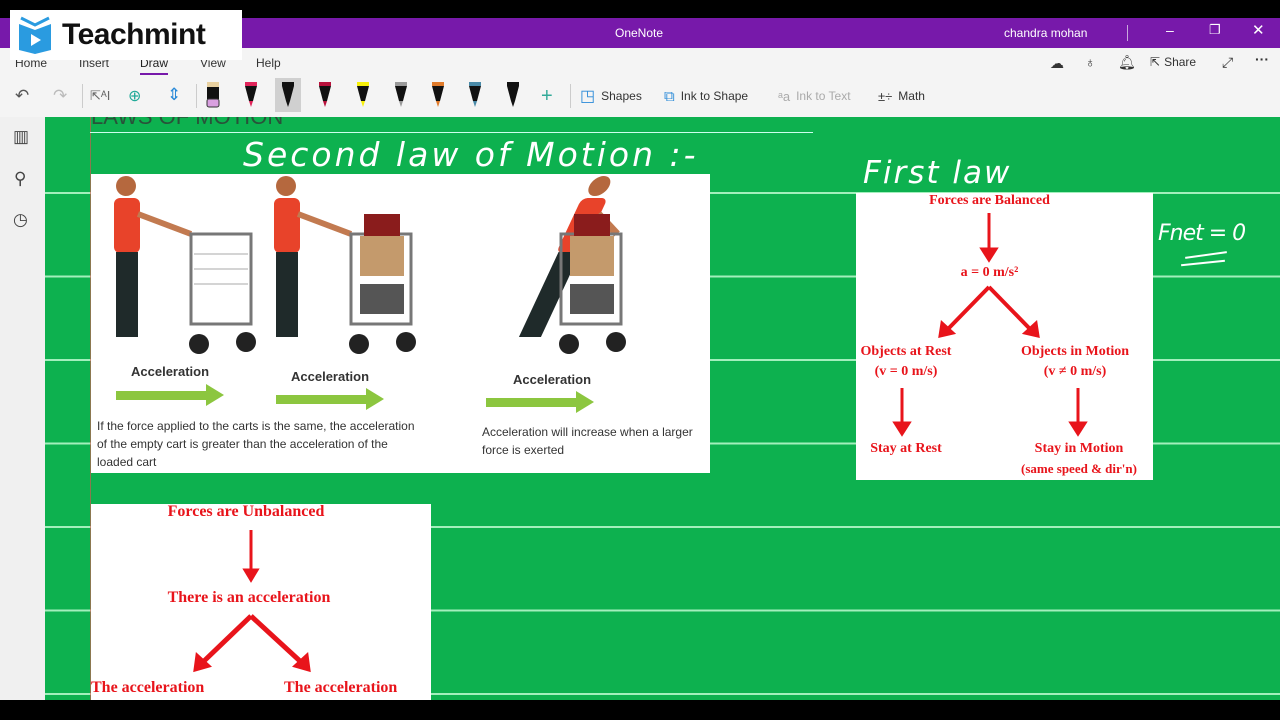 This screenshot has width=1280, height=720. I want to click on lightbulb-icon: ♁, so click(1090, 62).